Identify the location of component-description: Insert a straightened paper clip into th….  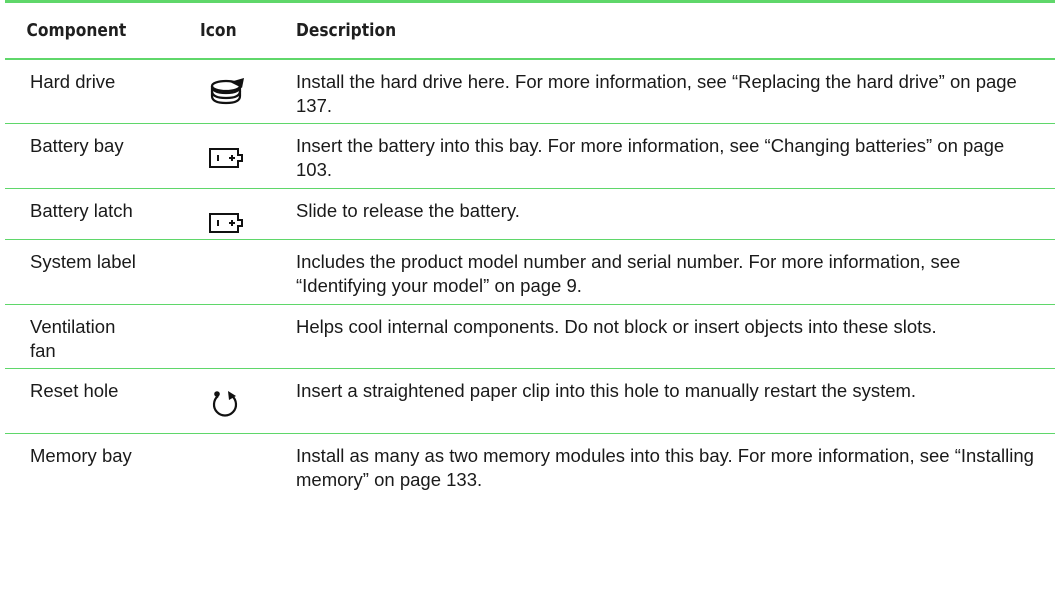
(675, 401).